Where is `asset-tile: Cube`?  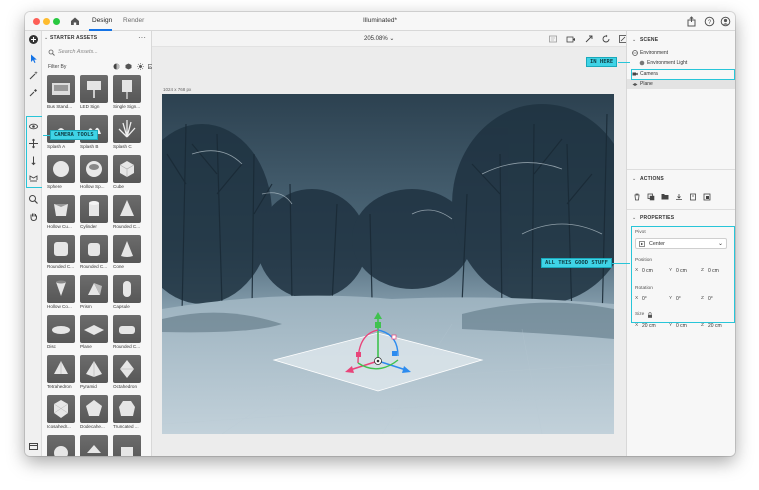 asset-tile: Cube is located at coordinates (127, 172).